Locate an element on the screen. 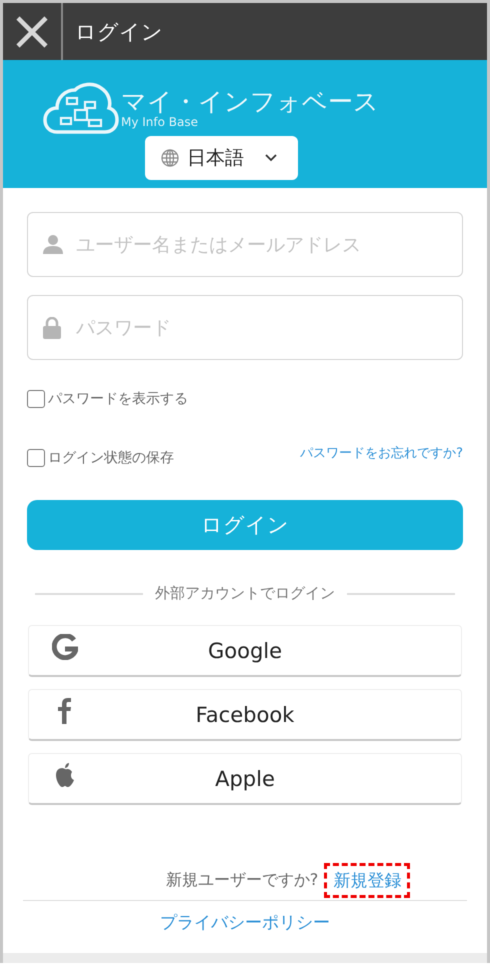 The height and width of the screenshot is (966, 490). forgot-password-link: パスワードをお忘れですか? is located at coordinates (381, 453).